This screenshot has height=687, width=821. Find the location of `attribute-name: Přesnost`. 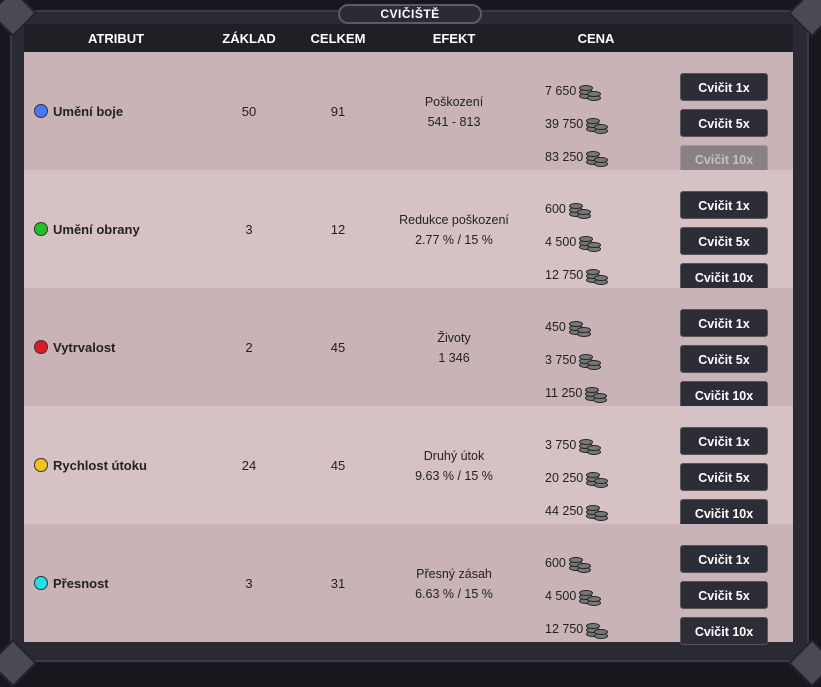

attribute-name: Přesnost is located at coordinates (81, 583).